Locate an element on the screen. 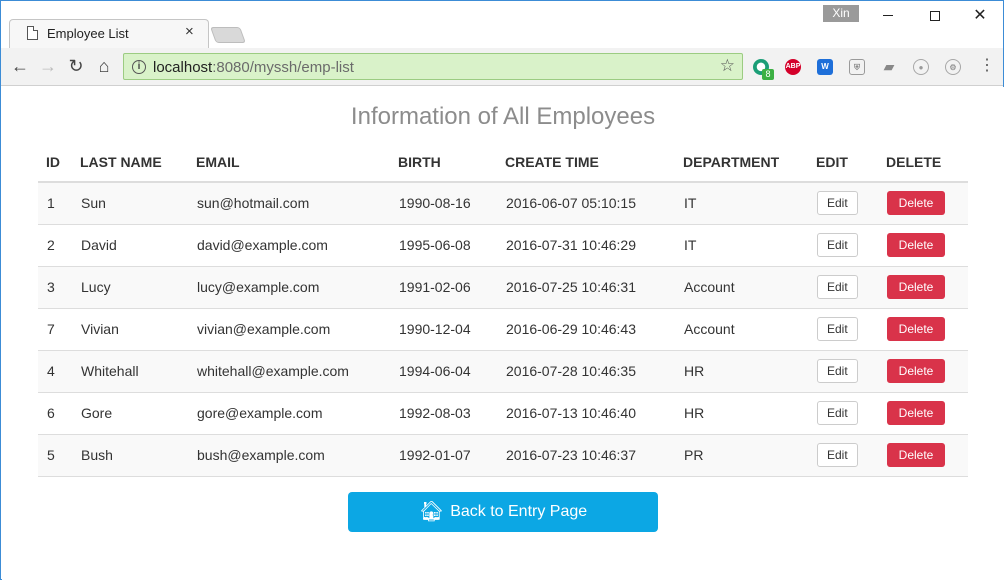 This screenshot has height=580, width=1004. cell-email: gore@example.com is located at coordinates (289, 412).